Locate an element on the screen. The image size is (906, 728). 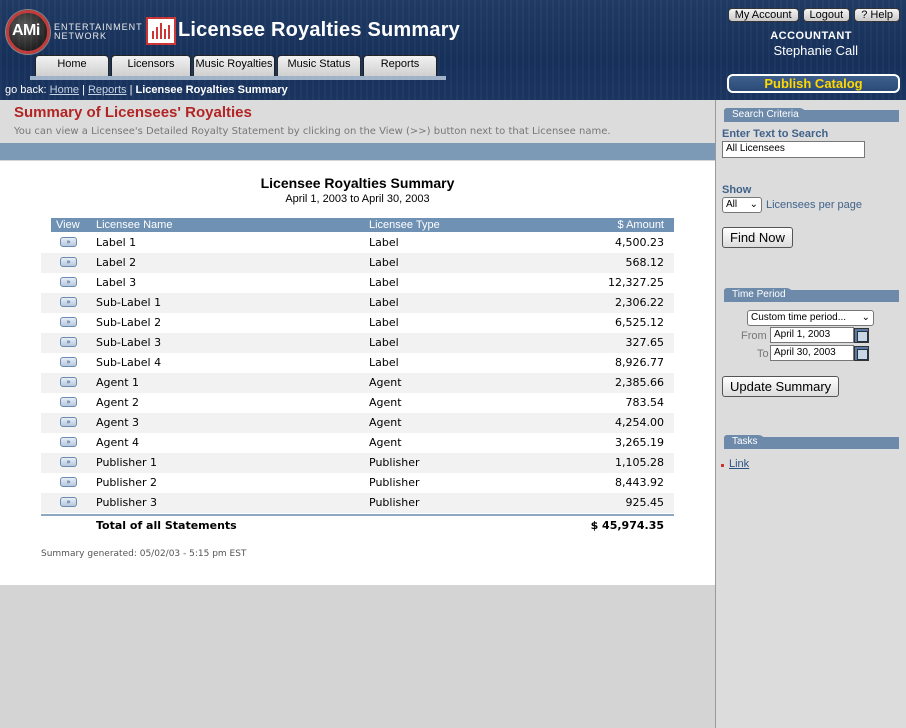
licensee-amount: 925.45 is located at coordinates (645, 502).